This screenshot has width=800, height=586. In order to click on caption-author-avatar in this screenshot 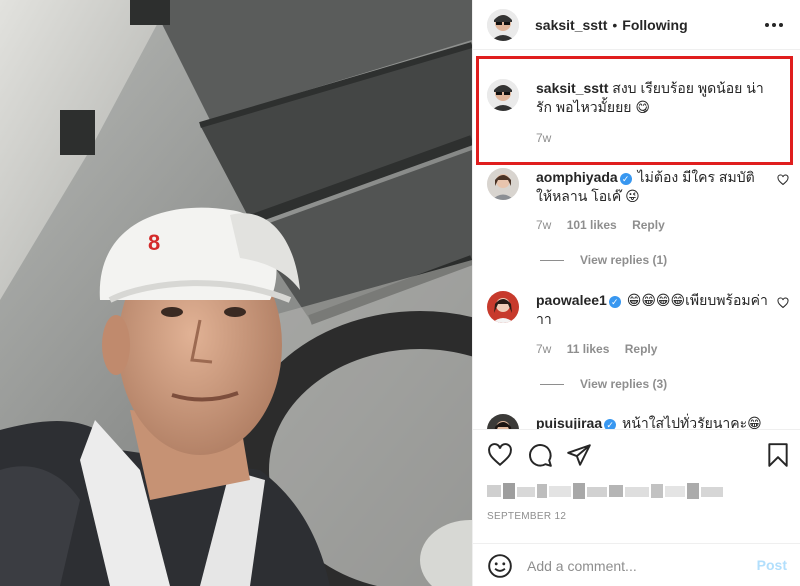, I will do `click(503, 95)`.